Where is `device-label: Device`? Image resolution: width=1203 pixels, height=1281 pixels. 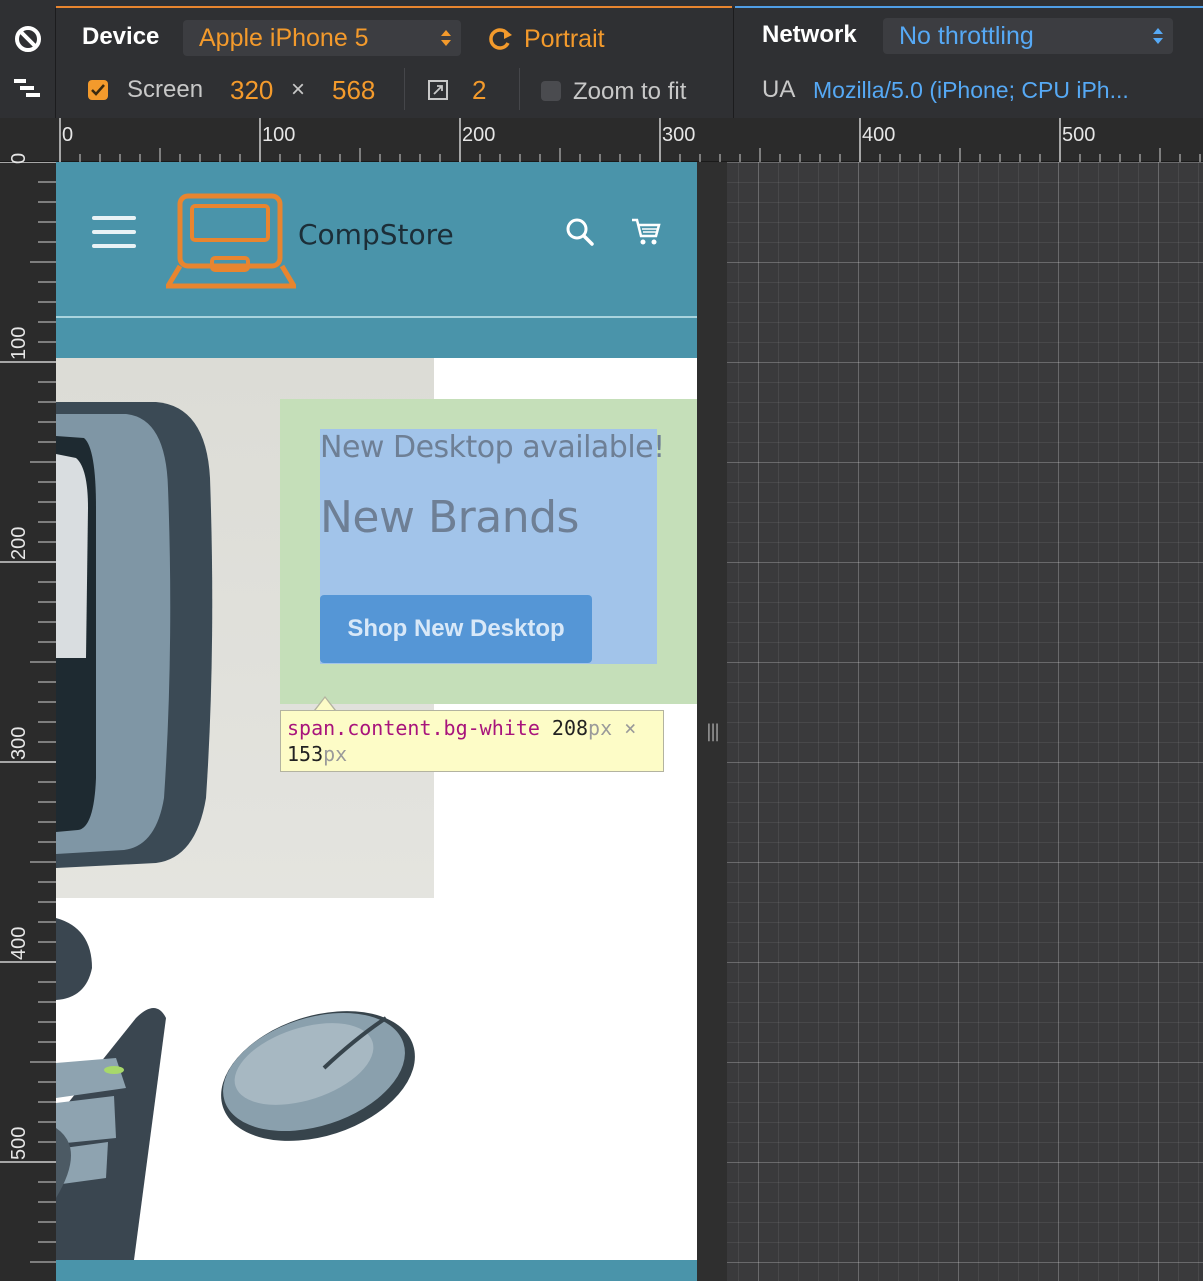
device-label: Device is located at coordinates (121, 36).